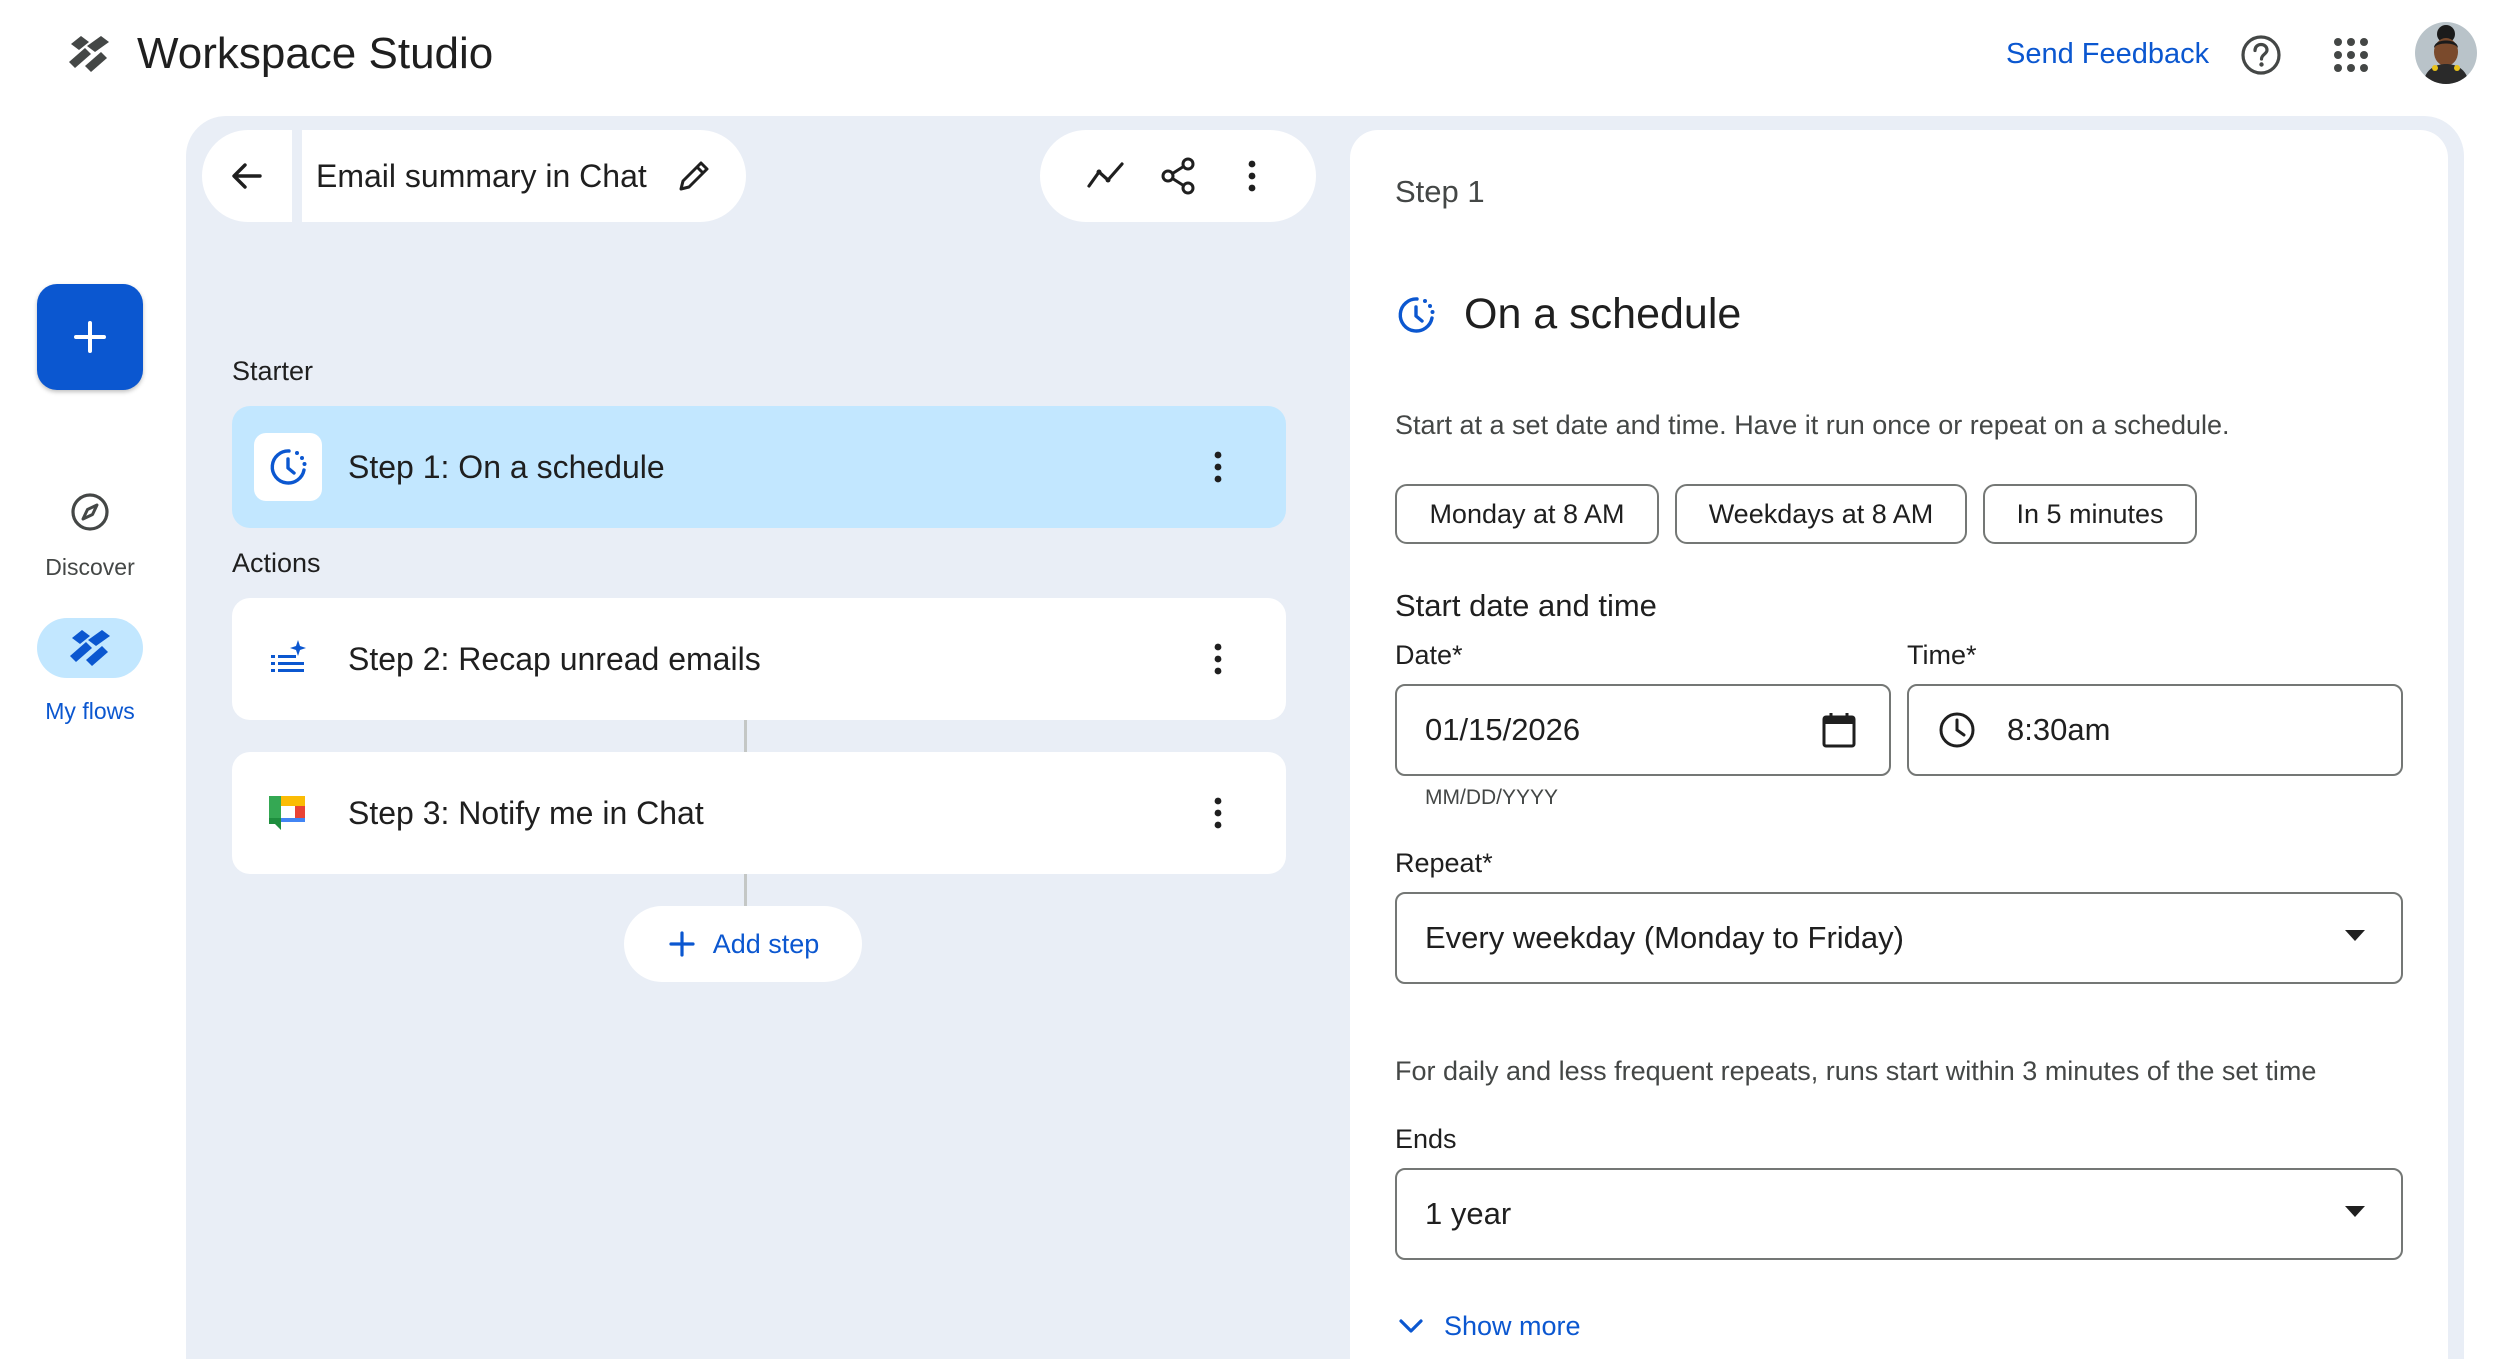  Describe the element at coordinates (90, 648) in the screenshot. I see `flows-icon` at that location.